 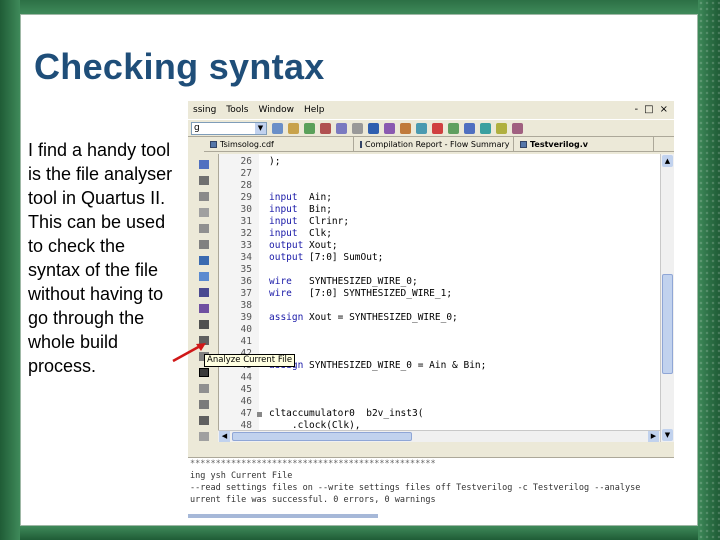 I want to click on code-text: input Ain;, so click(x=300, y=197).